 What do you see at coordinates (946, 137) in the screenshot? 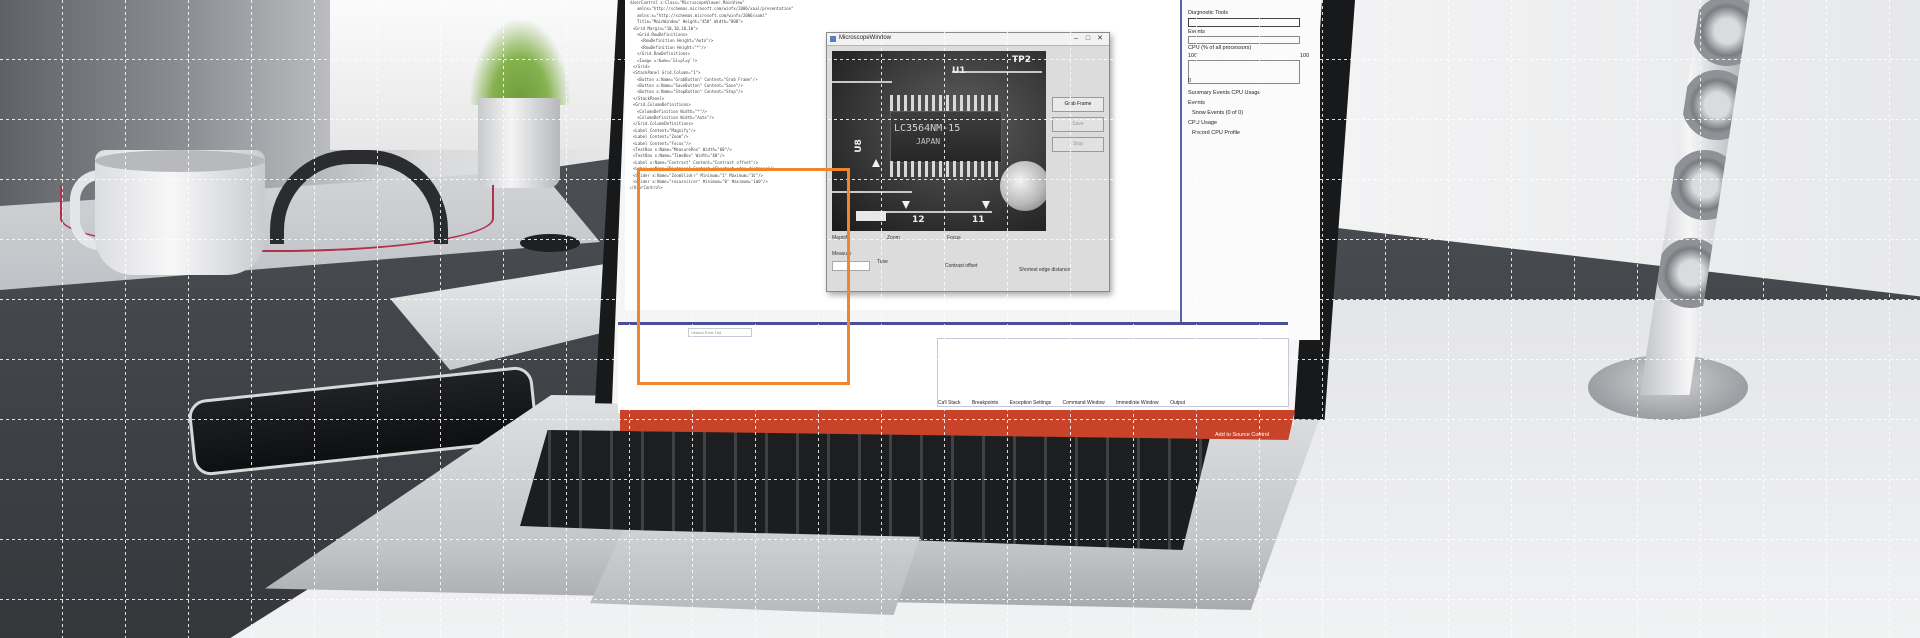
I see `ic-chip` at bounding box center [946, 137].